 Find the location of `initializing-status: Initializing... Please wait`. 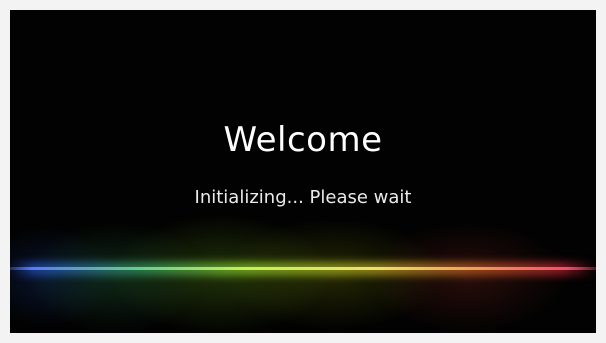

initializing-status: Initializing... Please wait is located at coordinates (303, 197).